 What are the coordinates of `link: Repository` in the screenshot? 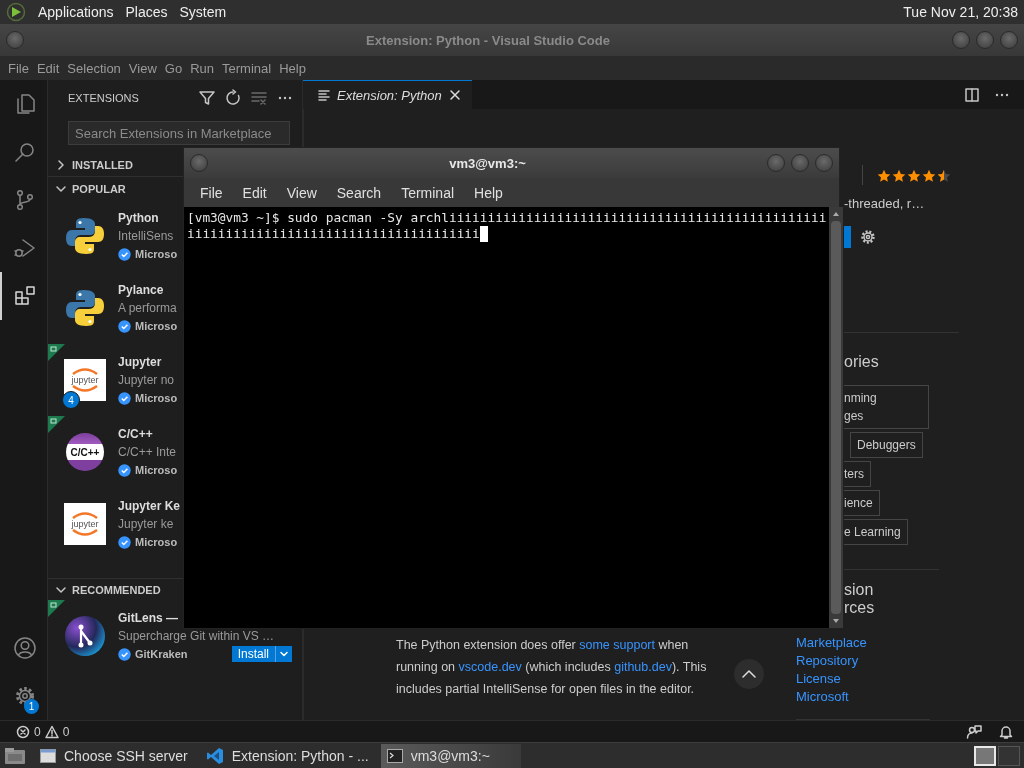 It's located at (827, 661).